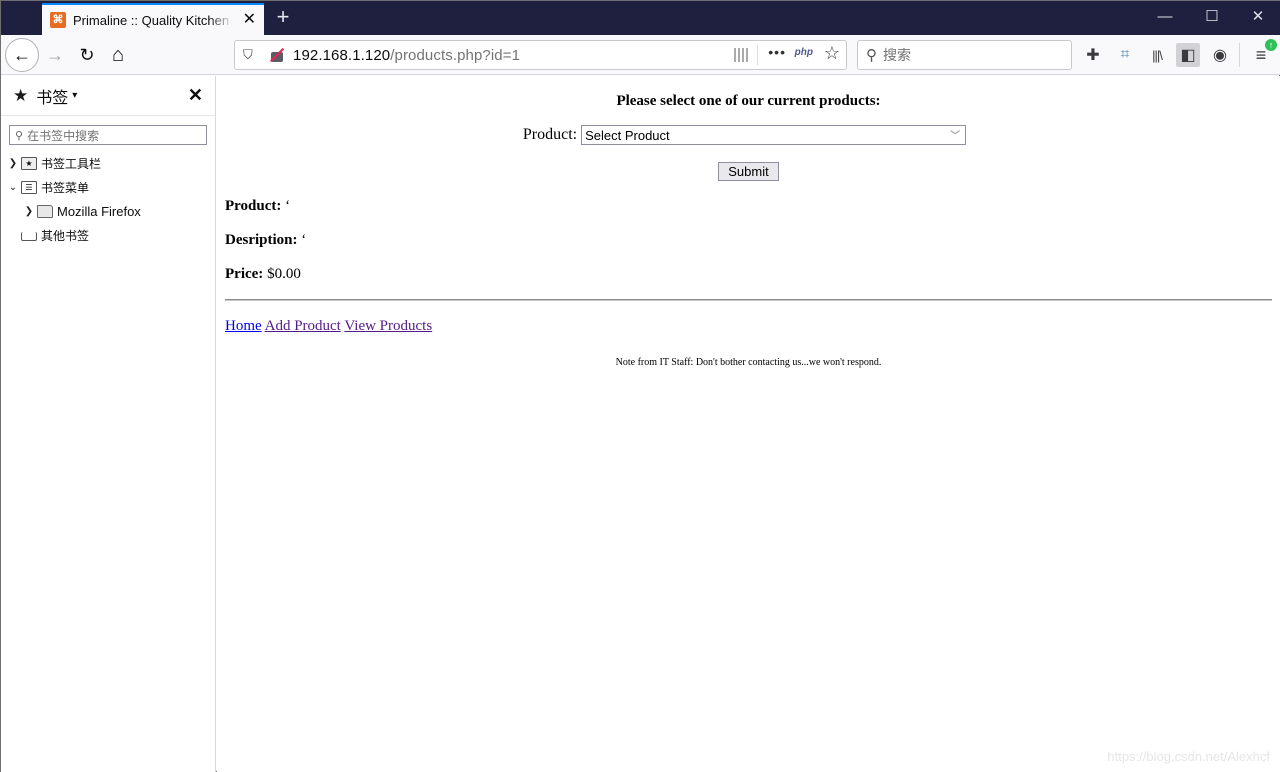 The height and width of the screenshot is (772, 1280). I want to click on tree-item-label: Mozilla Firefox, so click(99, 211).